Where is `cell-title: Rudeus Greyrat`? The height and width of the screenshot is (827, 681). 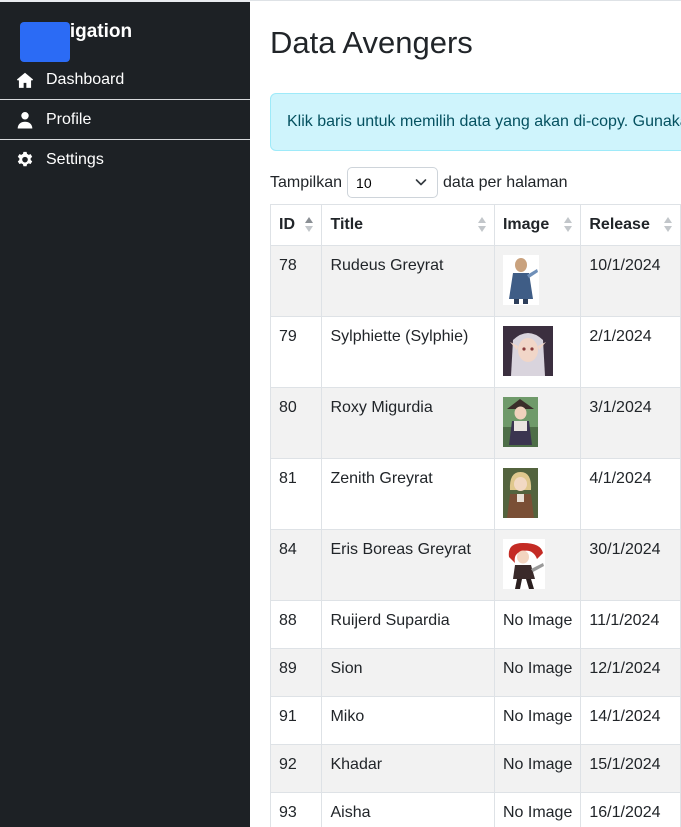 cell-title: Rudeus Greyrat is located at coordinates (408, 281).